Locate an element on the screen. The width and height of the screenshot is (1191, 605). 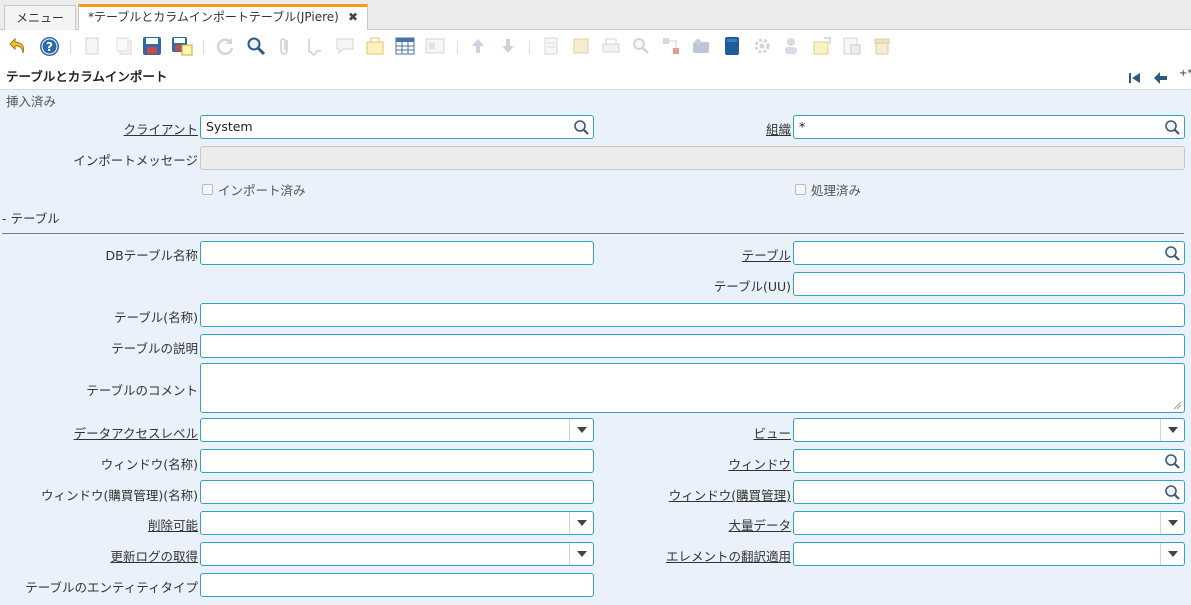
table-uu-field is located at coordinates (989, 284).